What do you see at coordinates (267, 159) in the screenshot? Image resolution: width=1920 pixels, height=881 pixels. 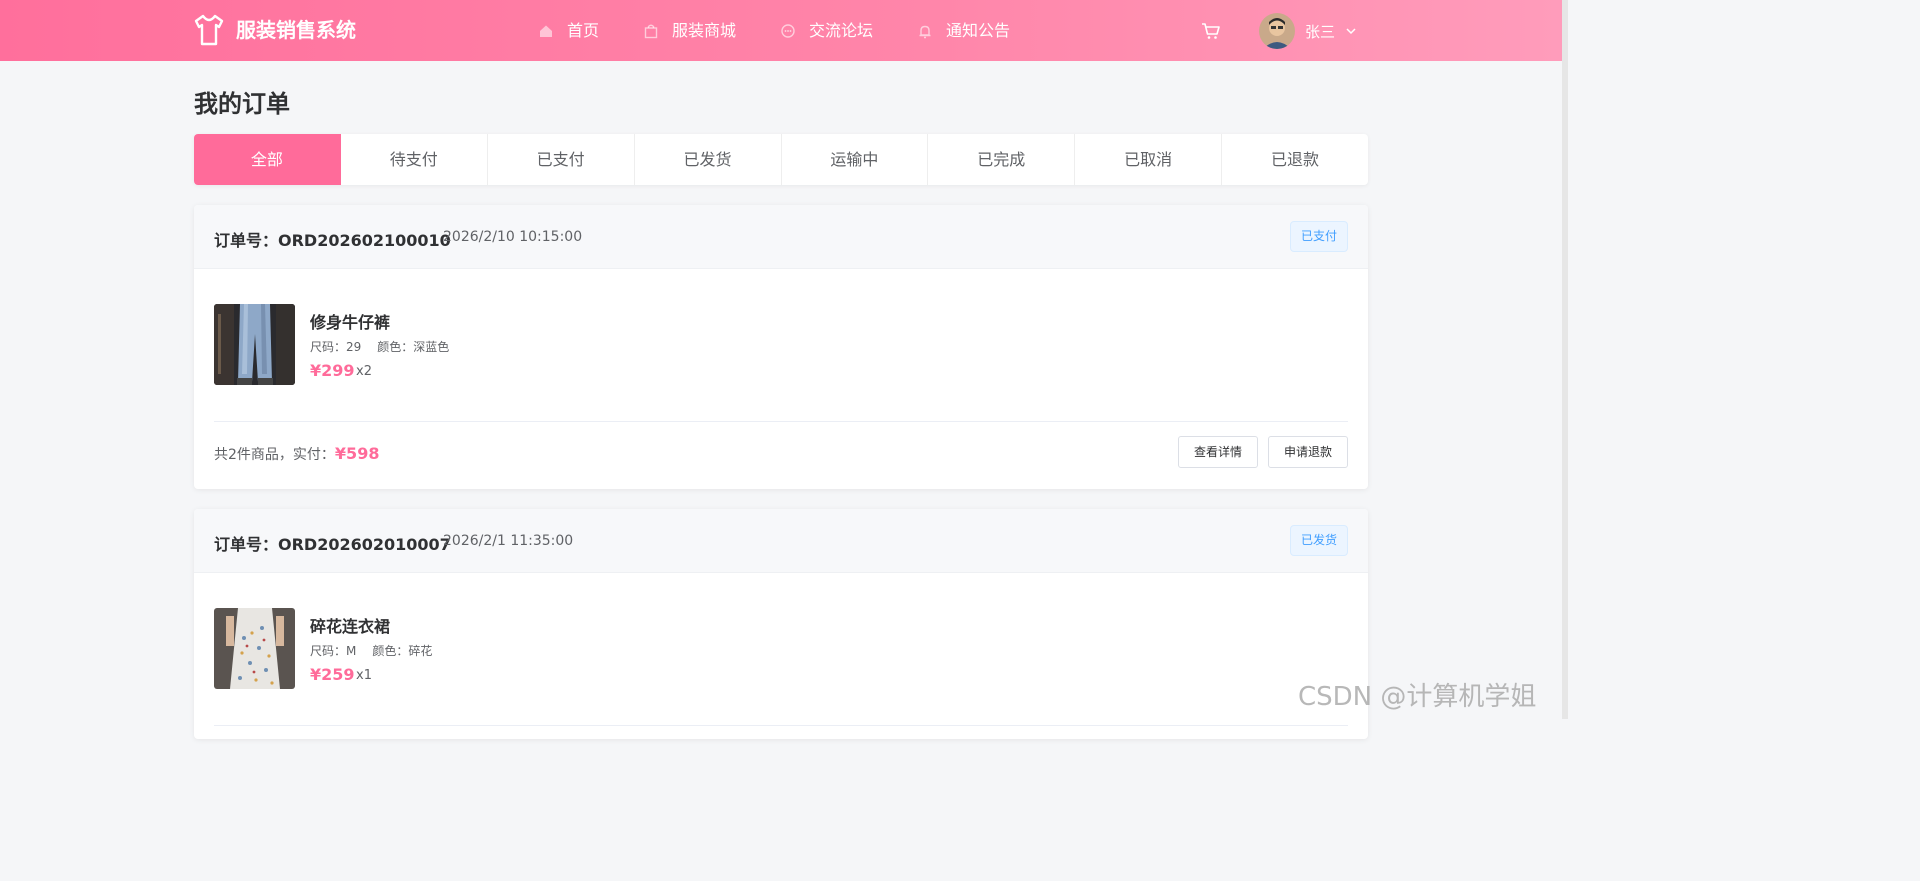 I see `tab-all: 全部` at bounding box center [267, 159].